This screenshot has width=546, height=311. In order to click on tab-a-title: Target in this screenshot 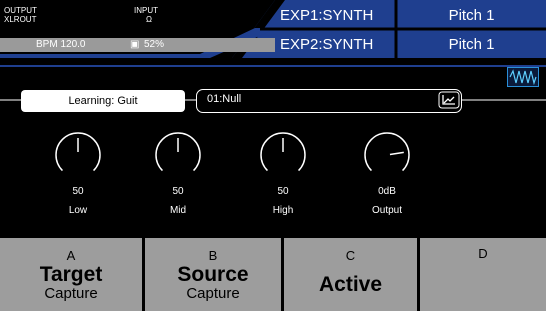, I will do `click(71, 274)`.